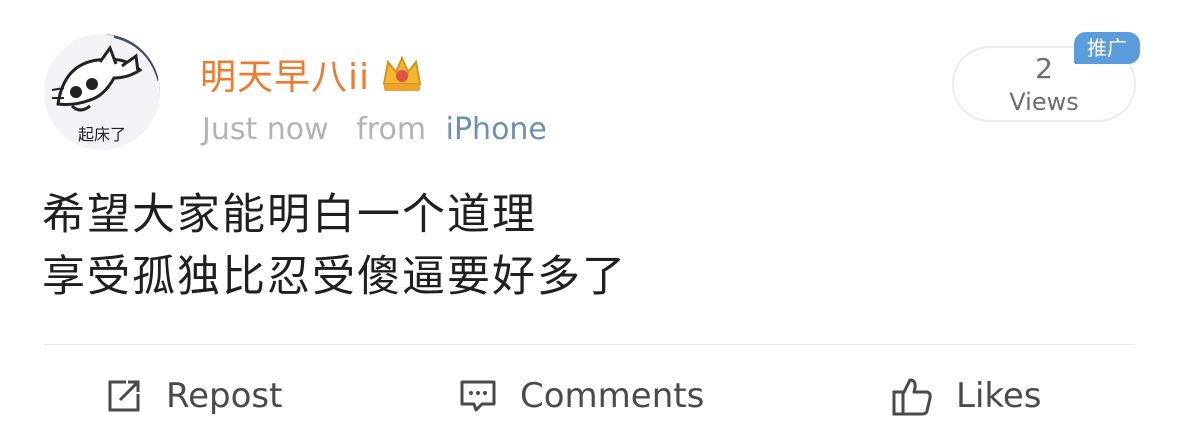 The image size is (1179, 445). What do you see at coordinates (289, 215) in the screenshot?
I see `post-content-line: 希望大家能明白一个道理` at bounding box center [289, 215].